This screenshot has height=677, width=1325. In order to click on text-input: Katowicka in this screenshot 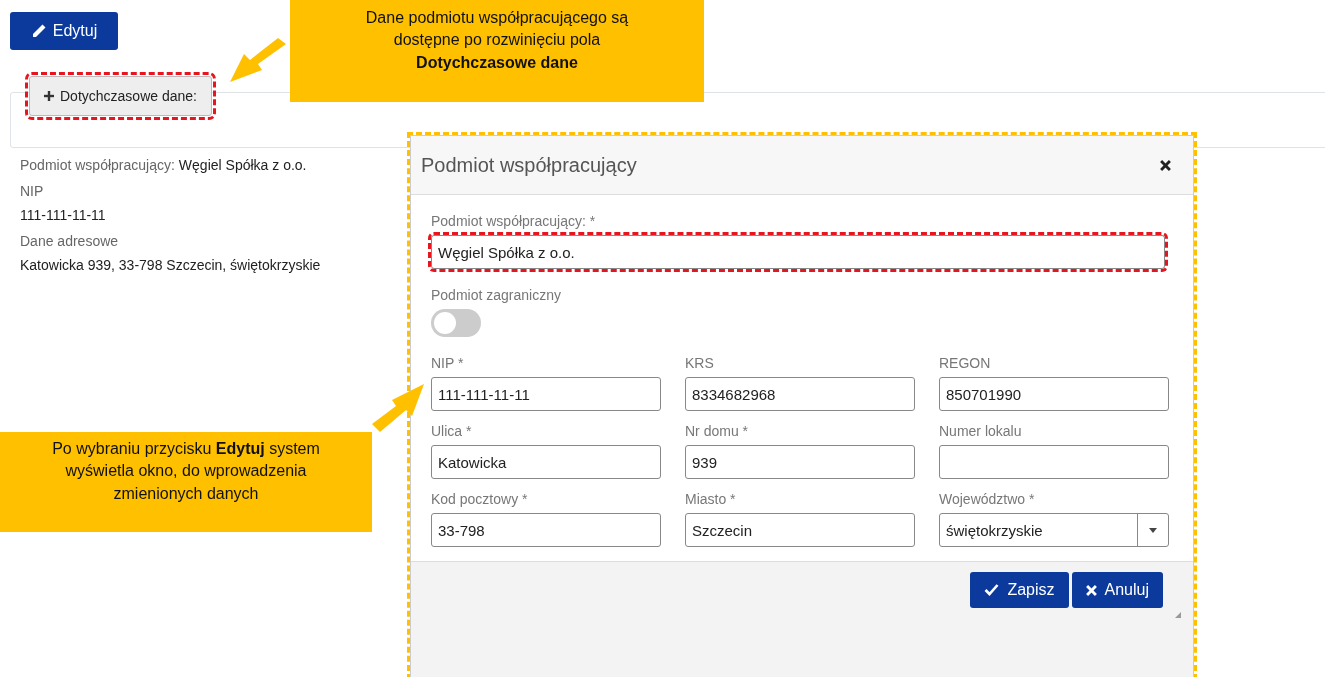, I will do `click(546, 462)`.